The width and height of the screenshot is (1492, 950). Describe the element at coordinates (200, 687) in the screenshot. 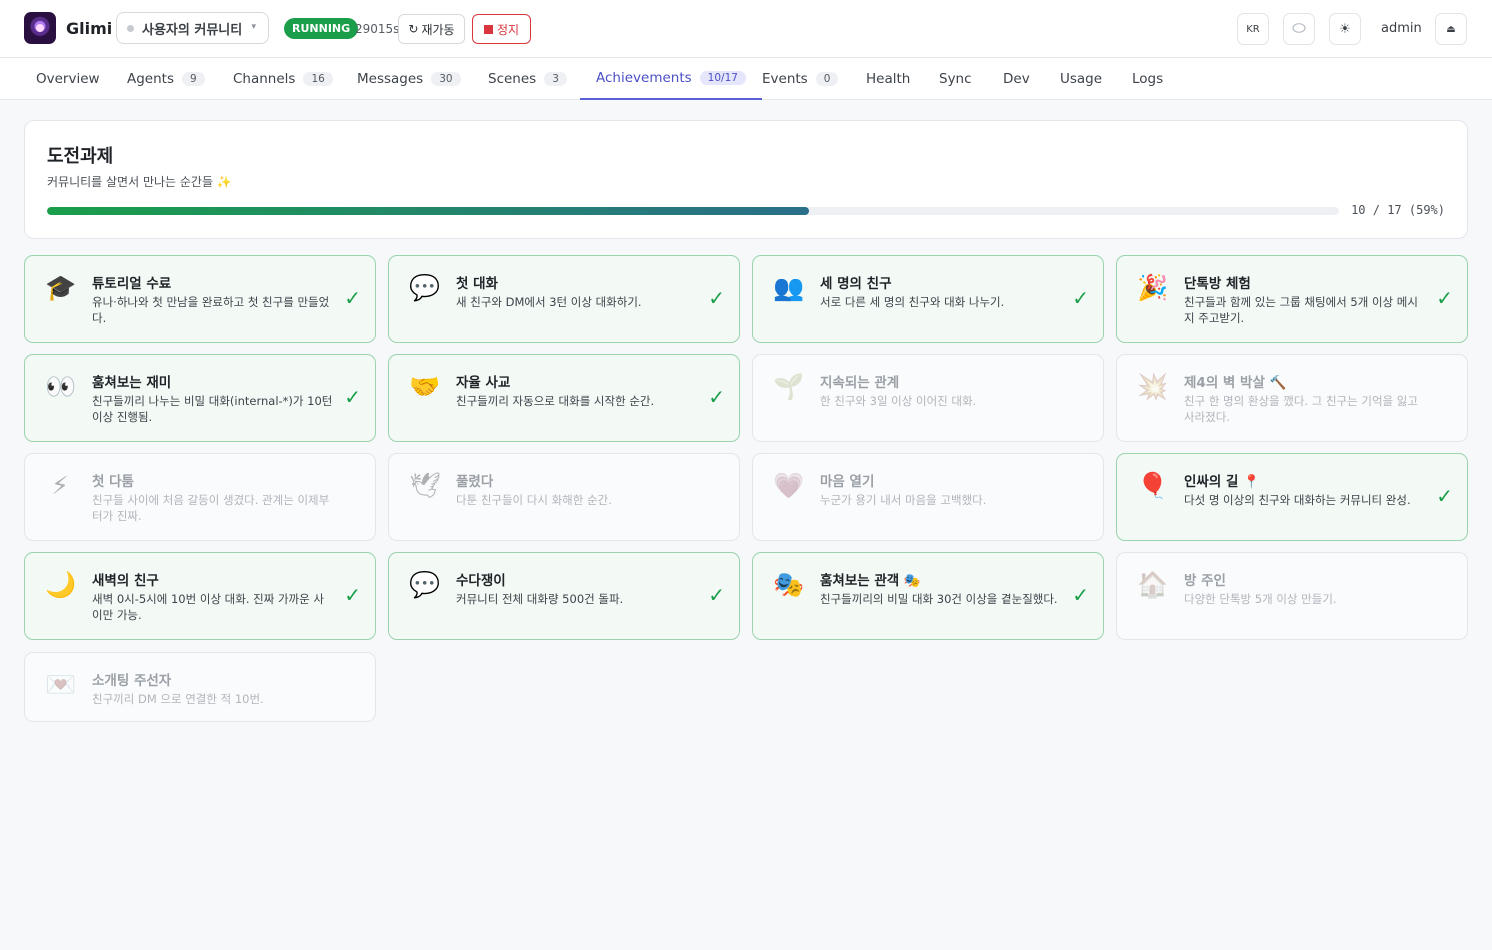

I see `achievement-card: 💌 소개팅 주선자 친구끼리 DM 으로 연결한 적 10번.` at that location.